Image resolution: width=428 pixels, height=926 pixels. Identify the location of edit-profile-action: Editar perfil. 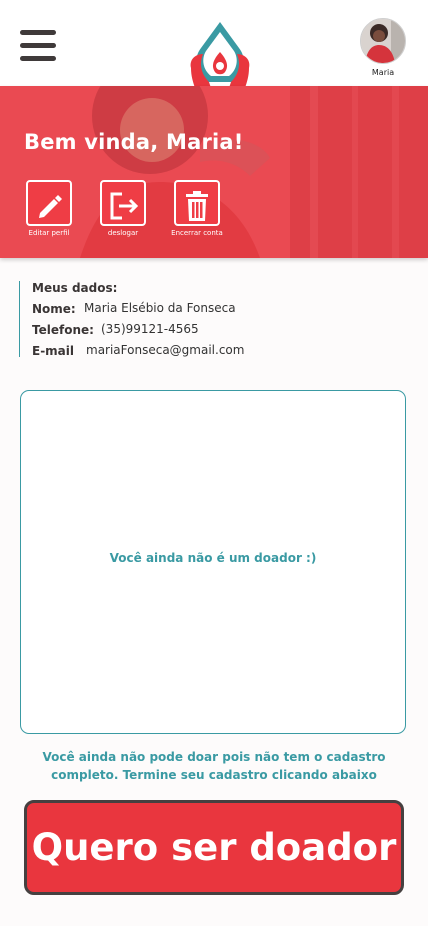
(49, 208).